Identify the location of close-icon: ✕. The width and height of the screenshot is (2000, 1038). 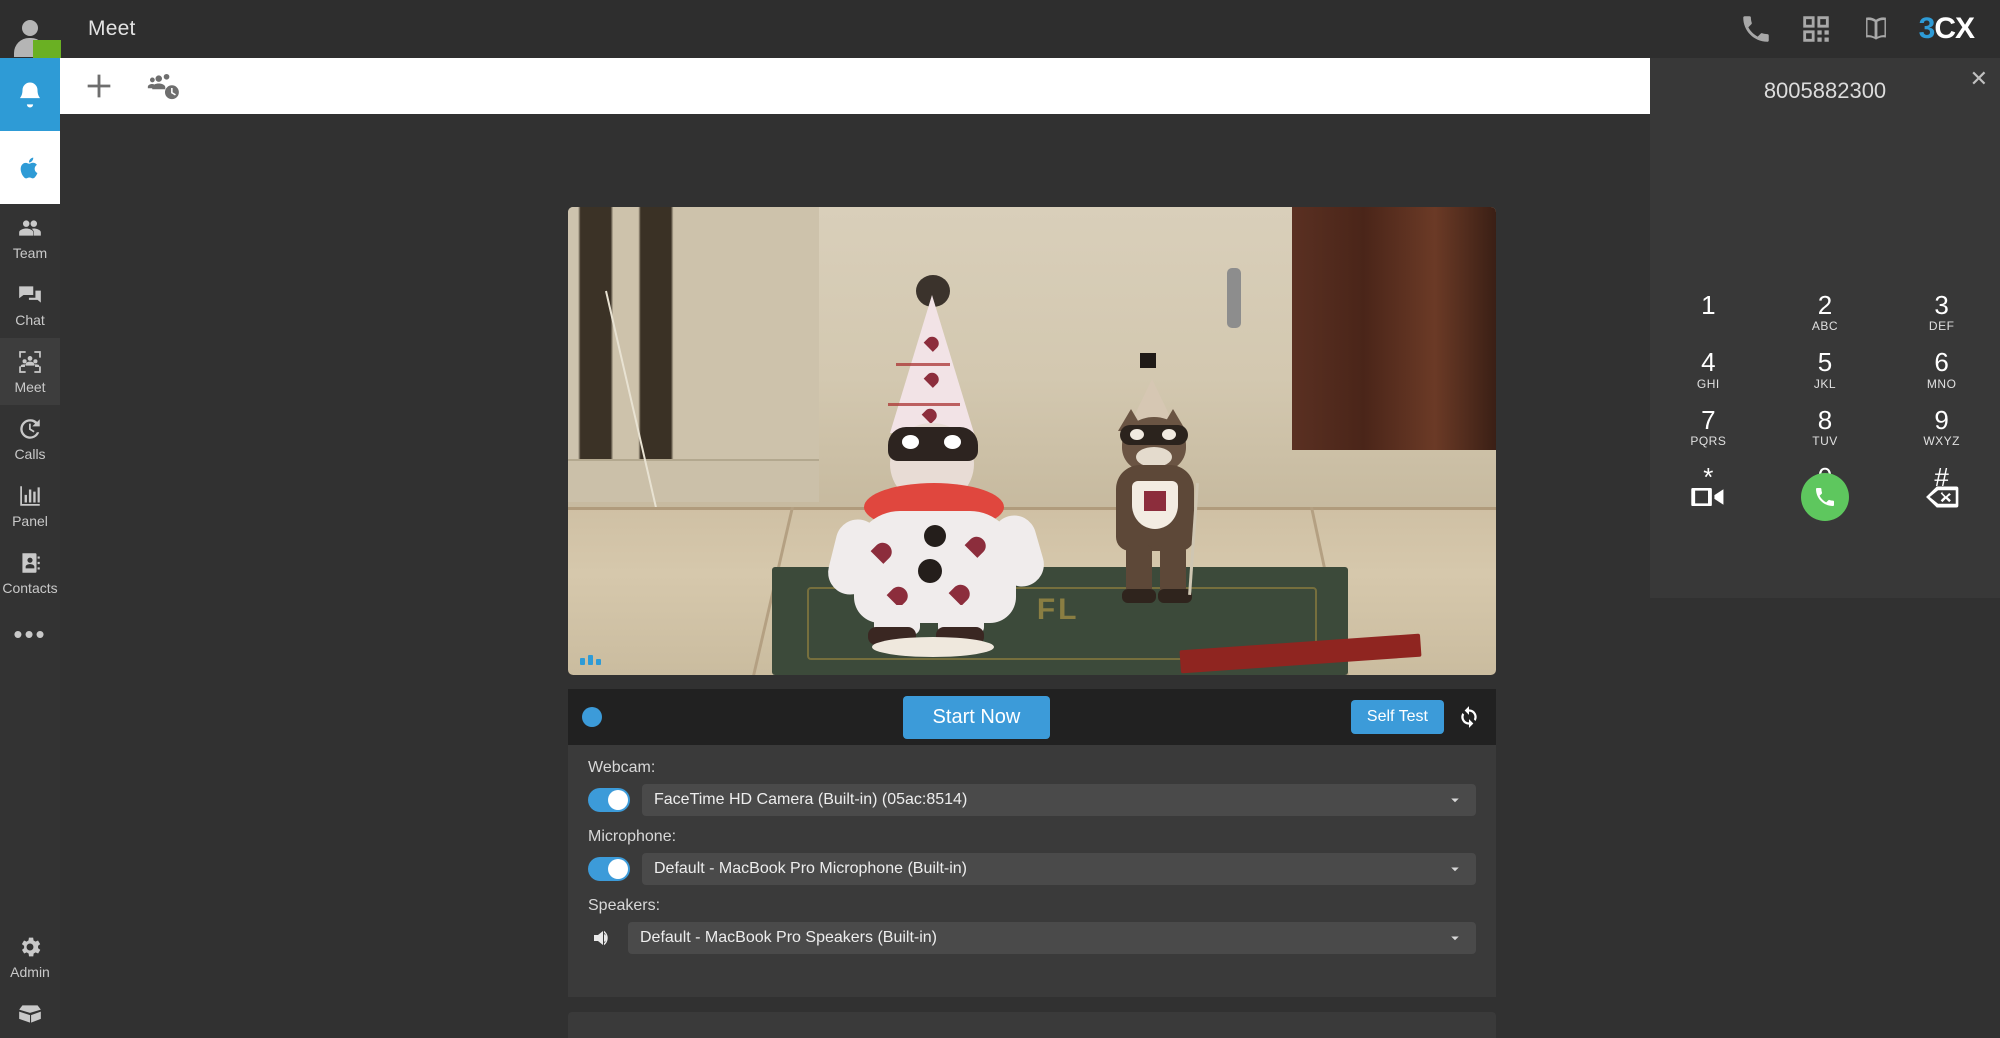
(1979, 79).